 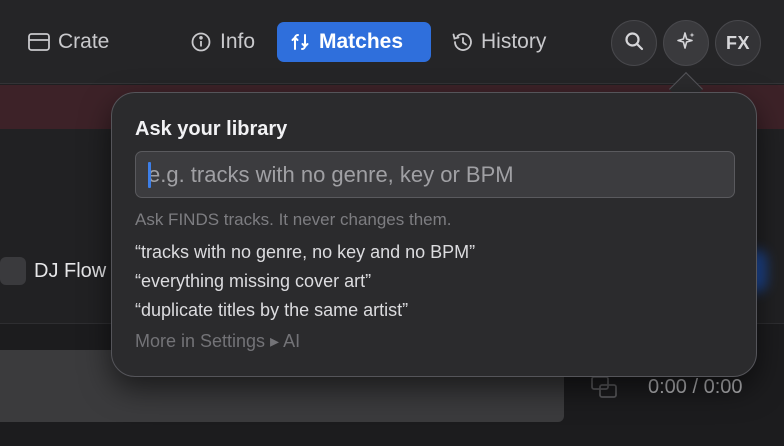 I want to click on playlist-checkbox, so click(x=13, y=271).